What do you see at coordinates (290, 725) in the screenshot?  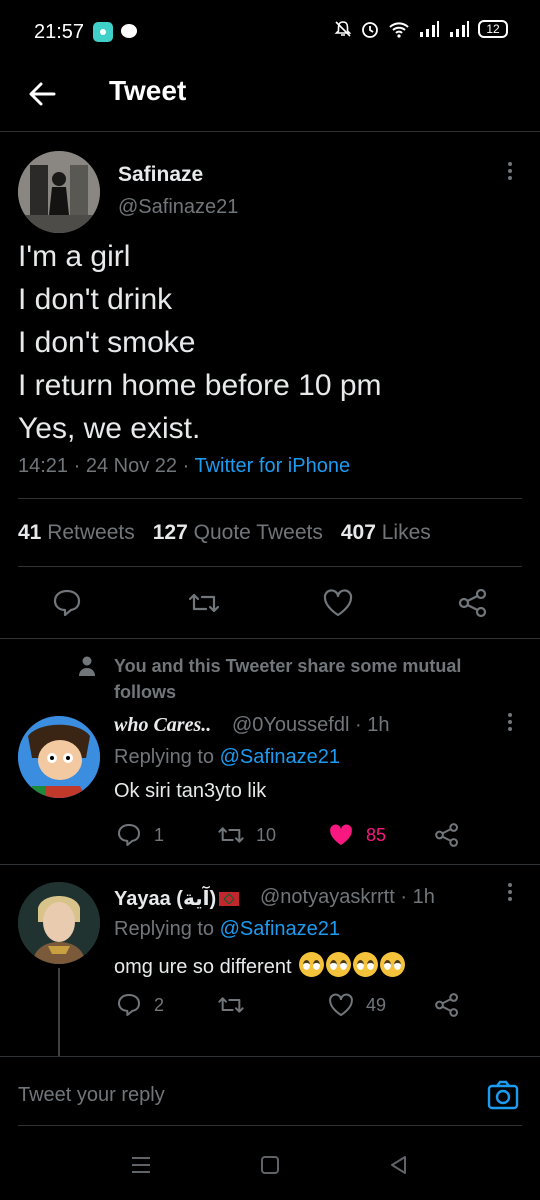 I see `reply-handle: @0Youssefdl` at bounding box center [290, 725].